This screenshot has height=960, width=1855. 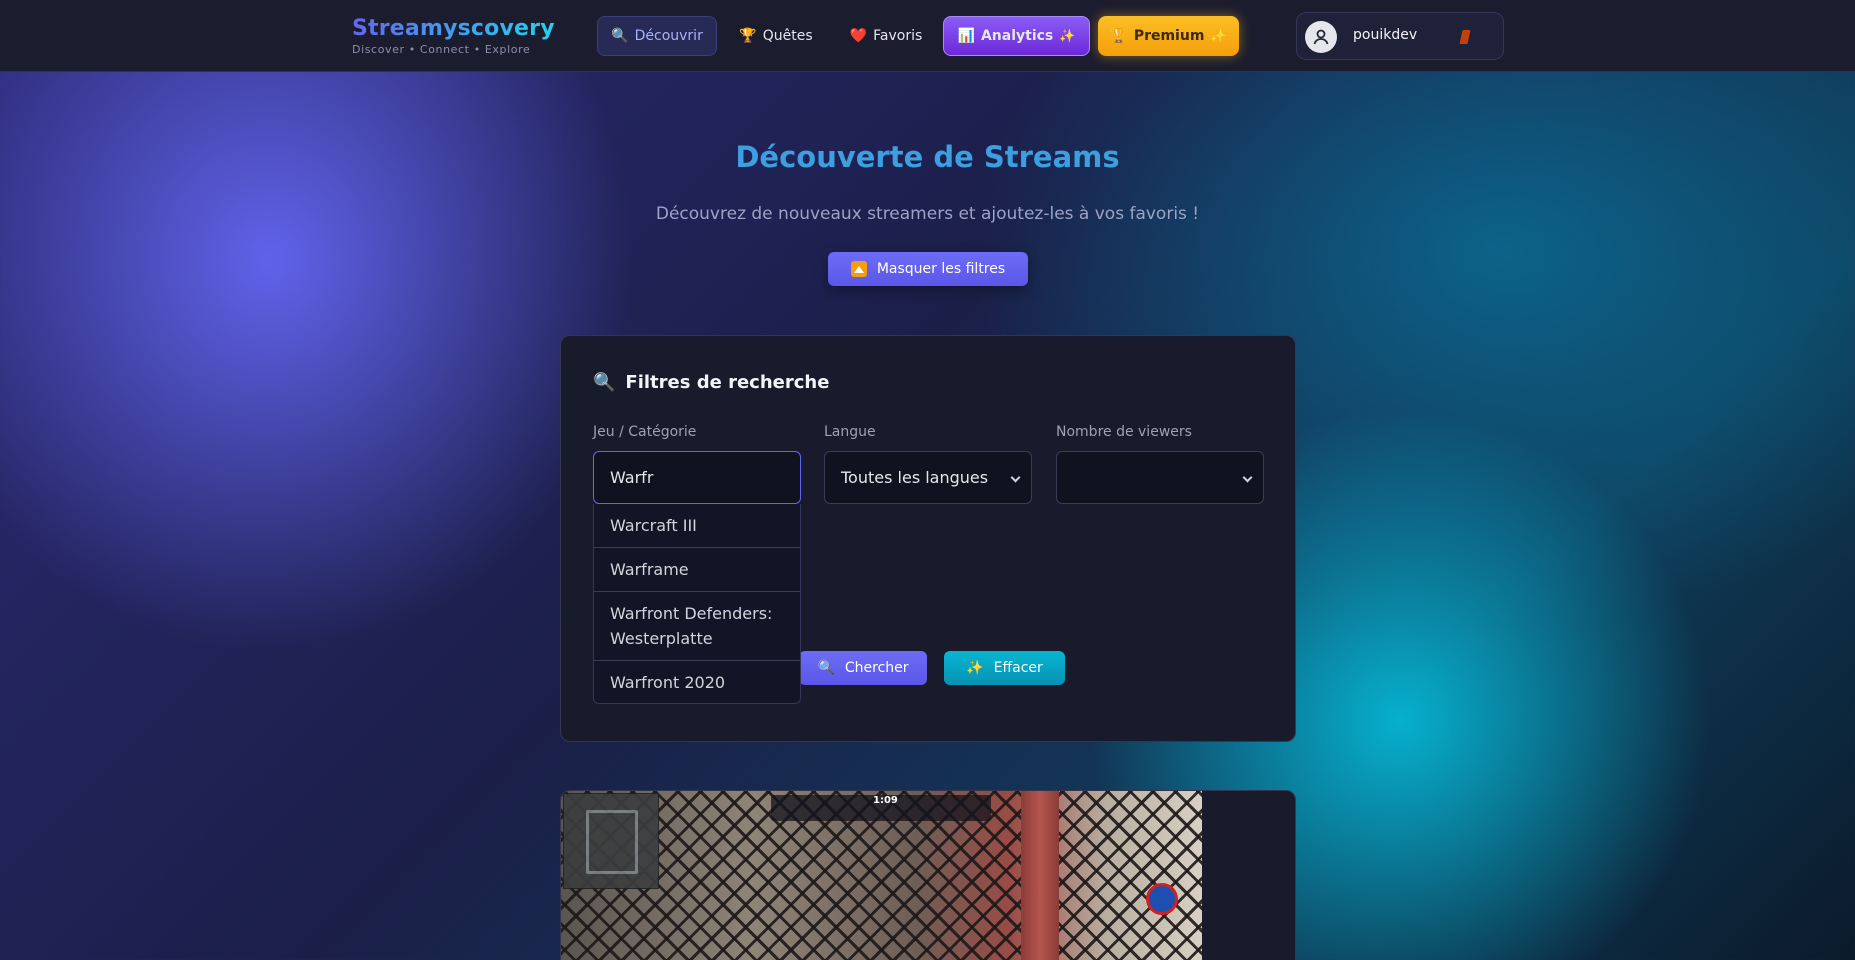 I want to click on arrow-up-icon, so click(x=858, y=269).